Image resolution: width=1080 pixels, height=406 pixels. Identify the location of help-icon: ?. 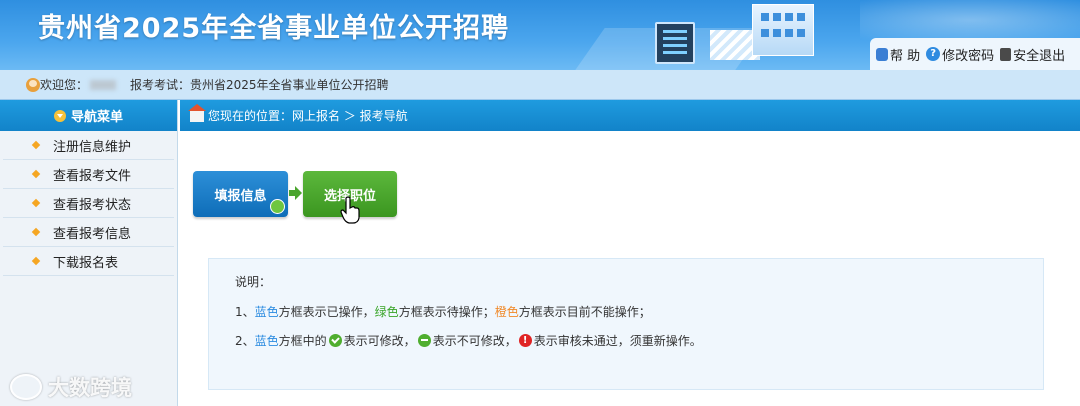
(933, 54).